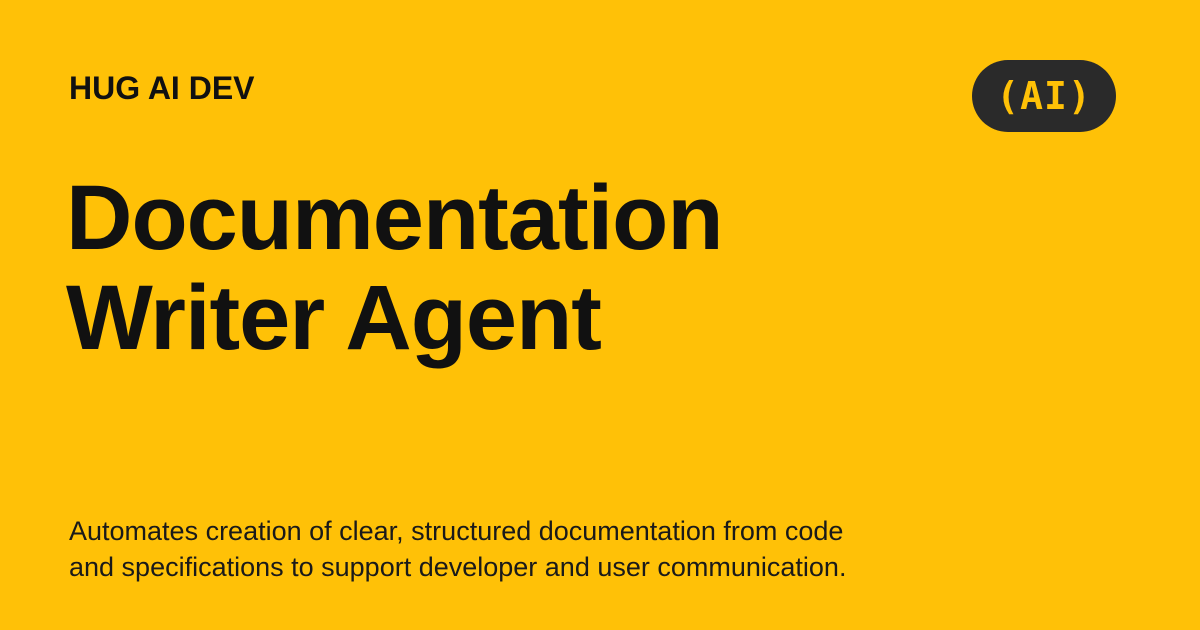 The image size is (1200, 630). I want to click on ai-logo-badge: (AI), so click(1044, 96).